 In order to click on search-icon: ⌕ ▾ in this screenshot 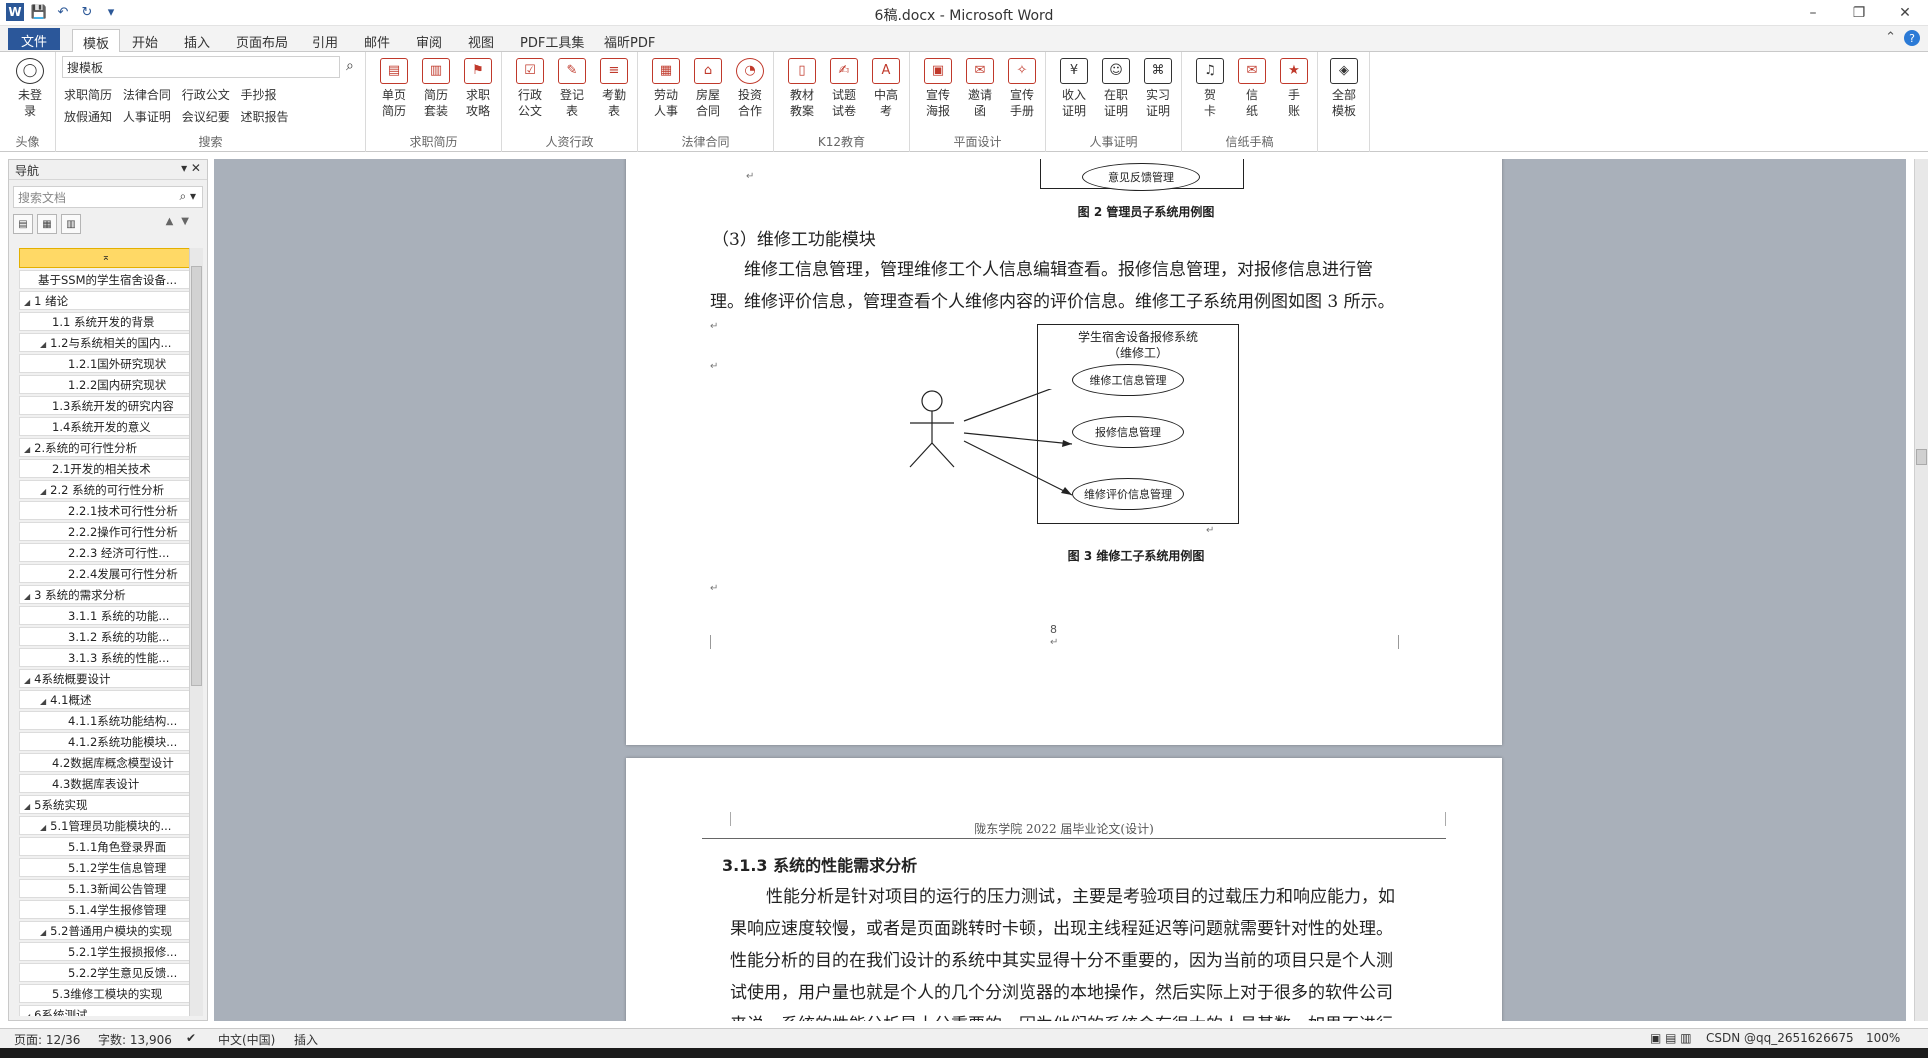, I will do `click(187, 196)`.